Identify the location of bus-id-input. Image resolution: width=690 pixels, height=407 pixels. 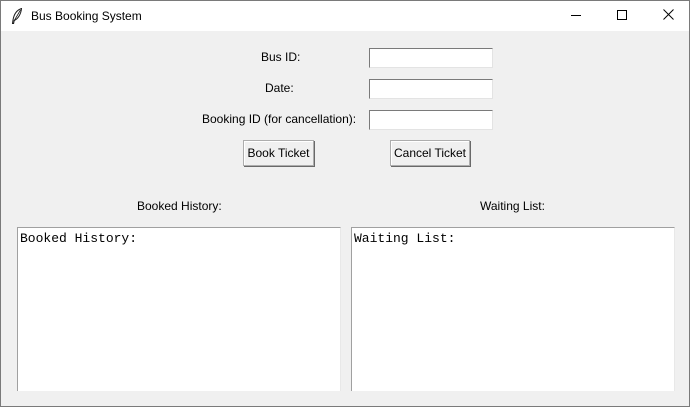
(431, 58).